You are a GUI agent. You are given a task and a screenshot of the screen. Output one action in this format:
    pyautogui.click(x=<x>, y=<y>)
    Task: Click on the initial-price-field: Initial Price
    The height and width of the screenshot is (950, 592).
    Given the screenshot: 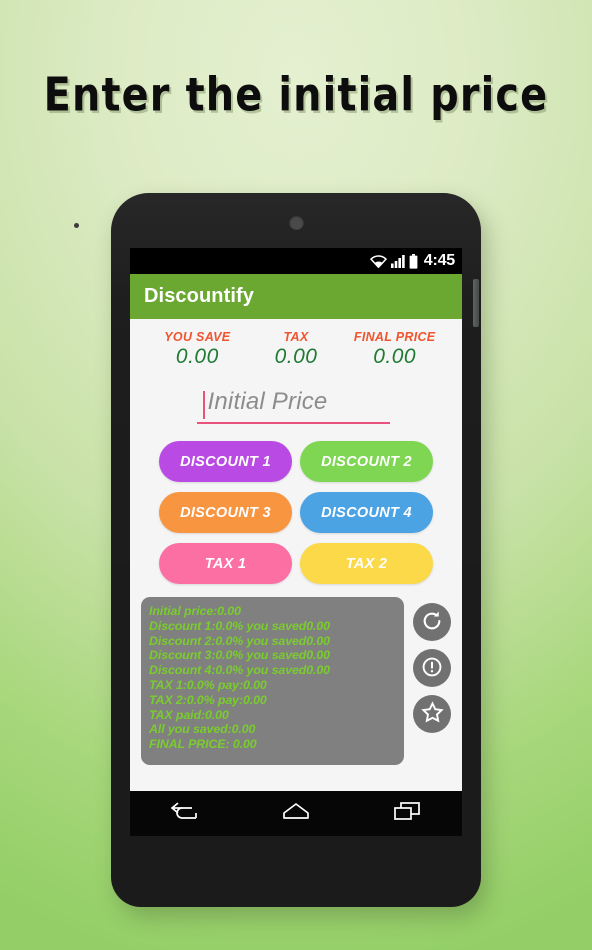 What is the action you would take?
    pyautogui.click(x=293, y=408)
    